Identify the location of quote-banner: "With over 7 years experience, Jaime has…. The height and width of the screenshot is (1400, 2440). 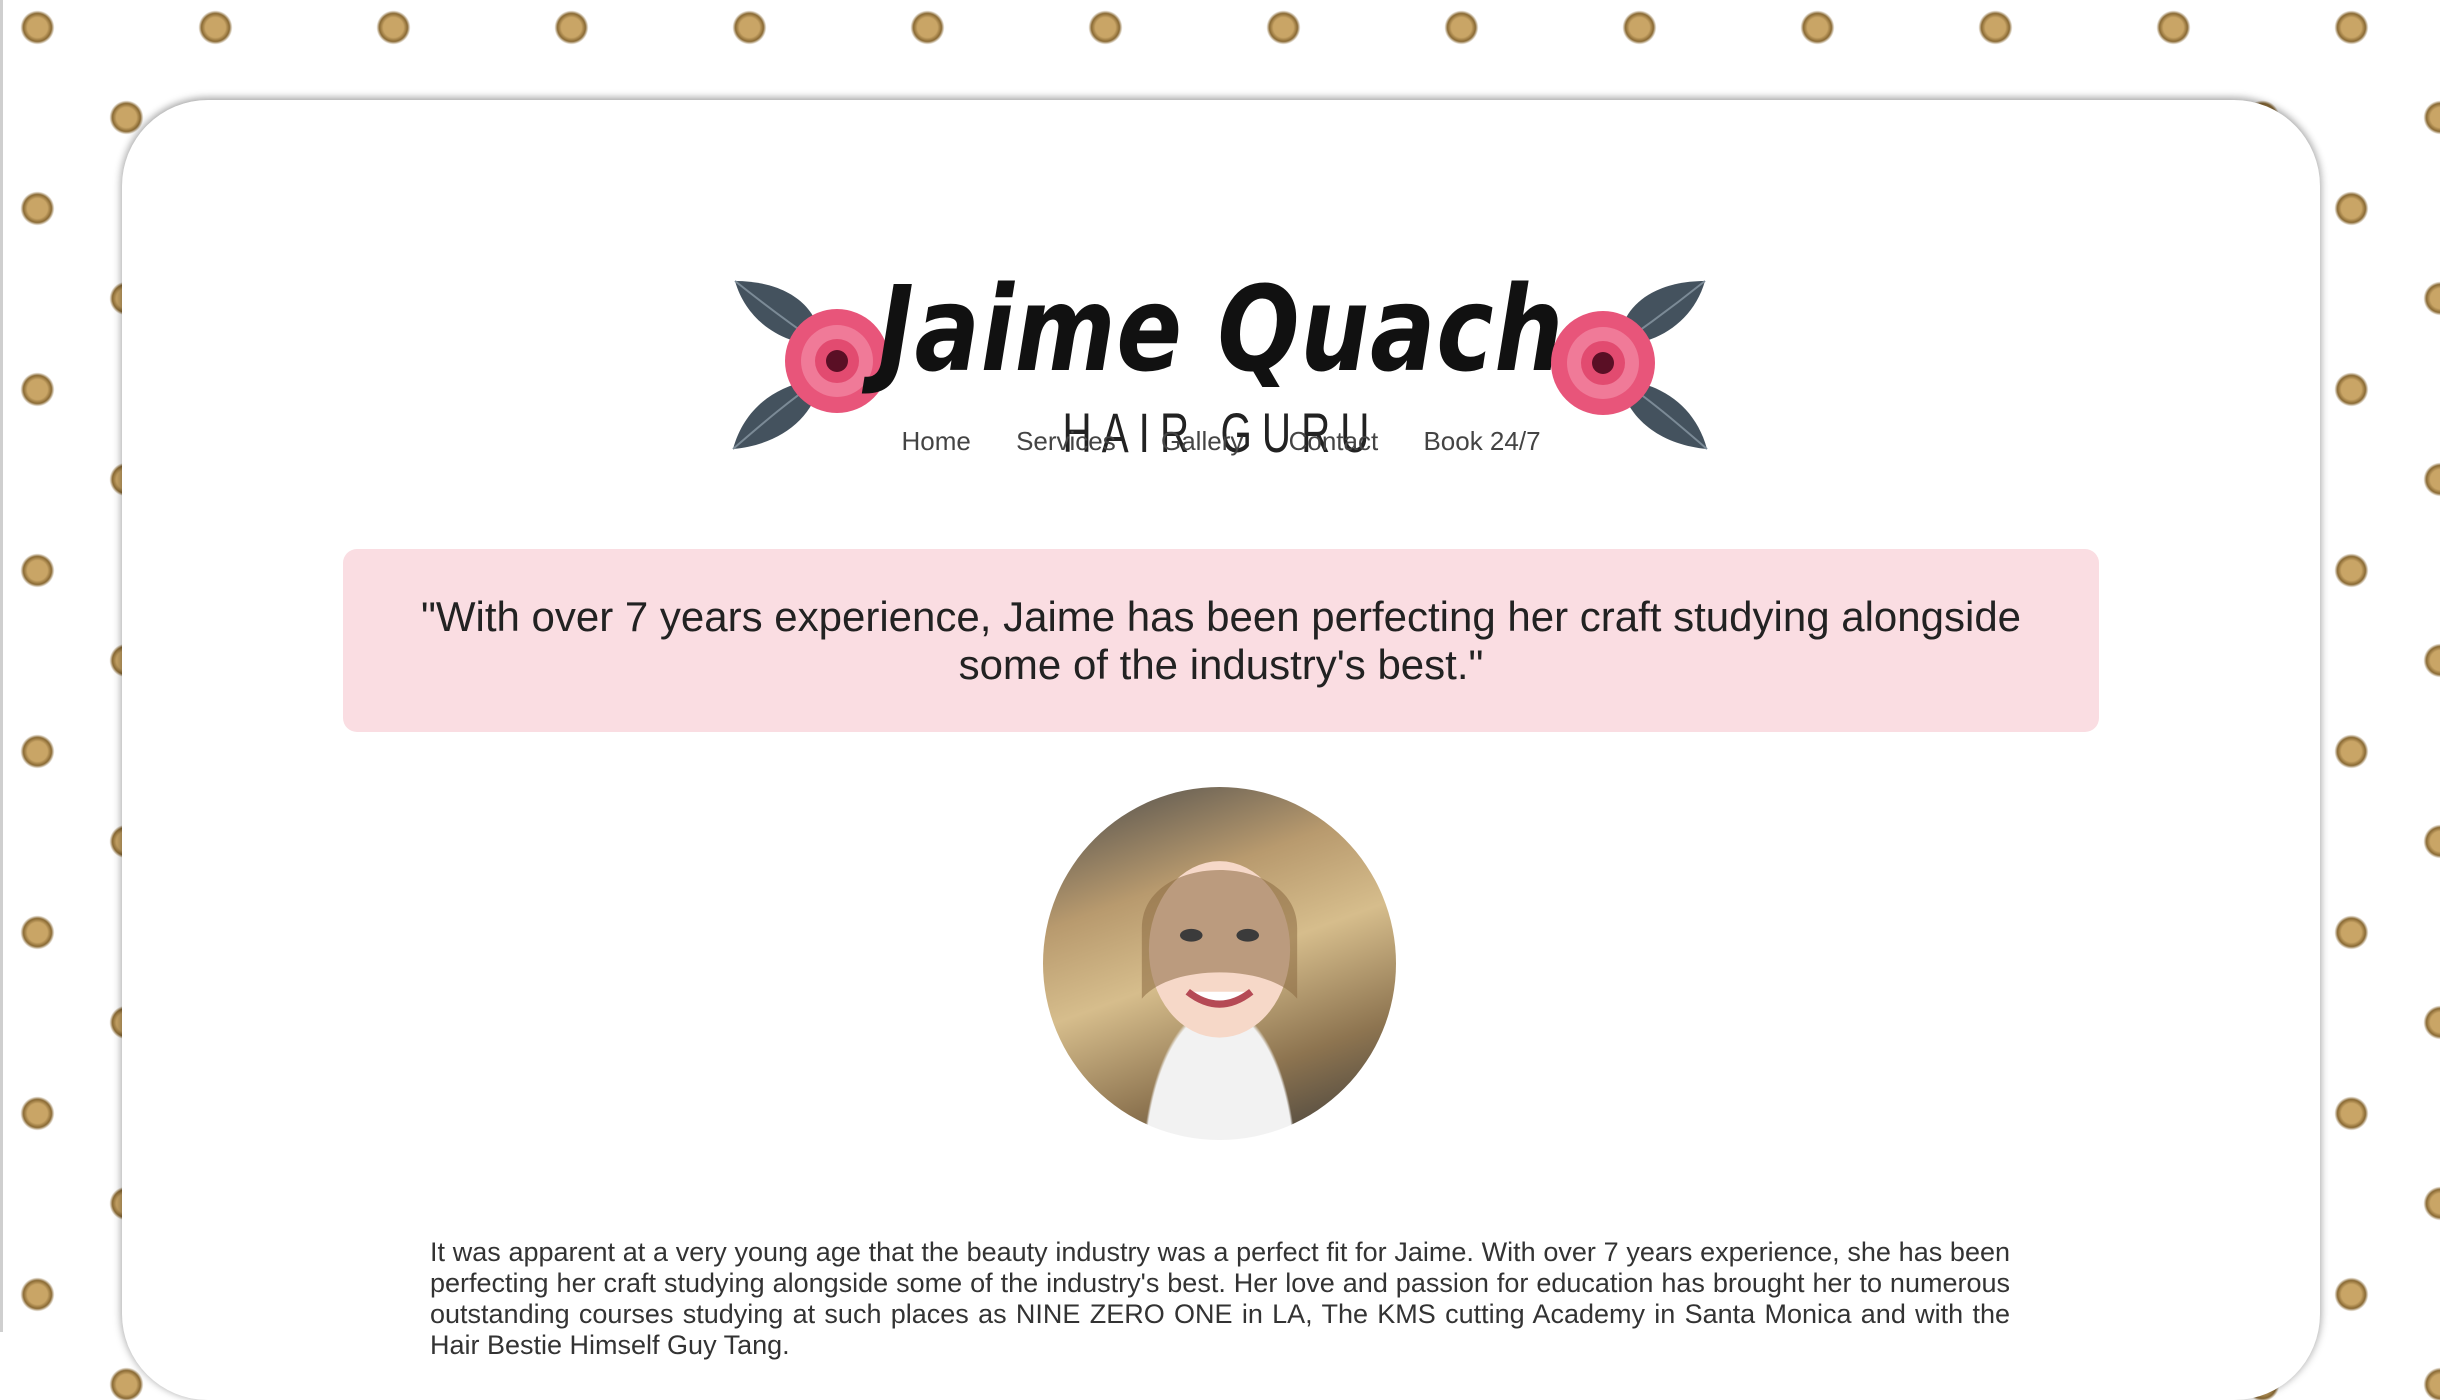
(1221, 640).